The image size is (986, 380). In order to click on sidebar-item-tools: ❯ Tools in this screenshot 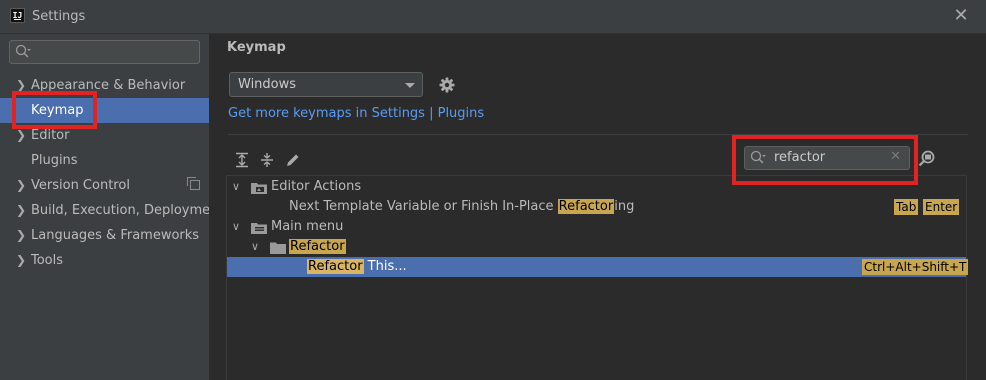, I will do `click(104, 260)`.